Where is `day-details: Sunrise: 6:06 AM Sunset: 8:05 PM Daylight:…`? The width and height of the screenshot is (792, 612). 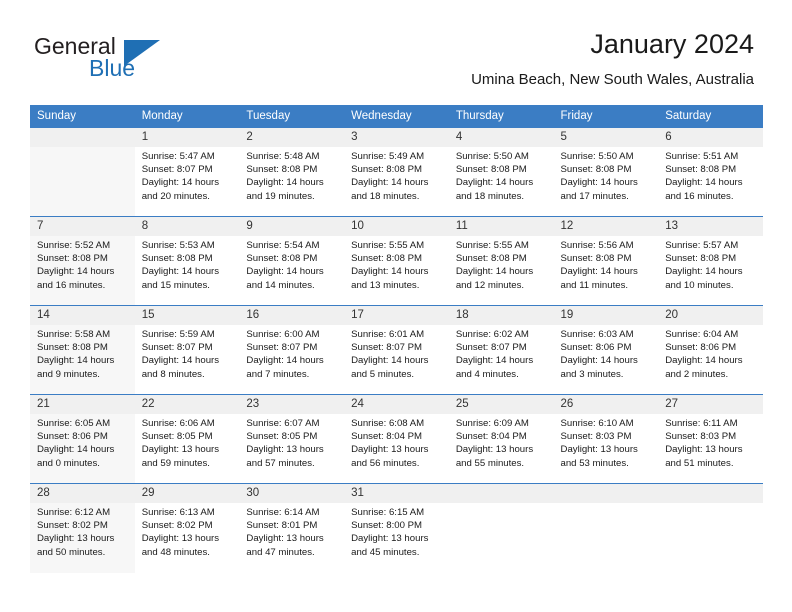 day-details: Sunrise: 6:06 AM Sunset: 8:05 PM Daylight:… is located at coordinates (187, 442).